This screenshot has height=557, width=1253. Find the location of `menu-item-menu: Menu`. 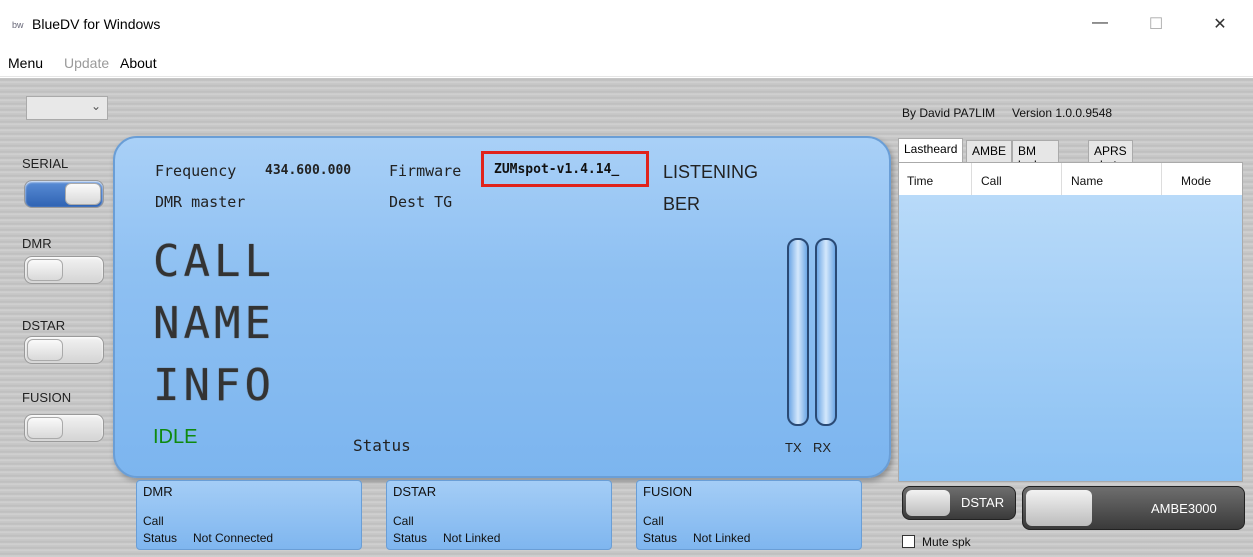

menu-item-menu: Menu is located at coordinates (25, 63).